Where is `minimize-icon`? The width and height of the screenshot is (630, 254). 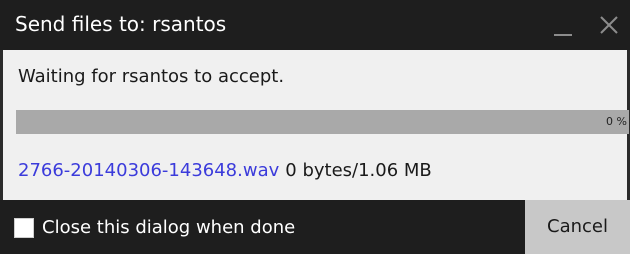
minimize-icon is located at coordinates (563, 35).